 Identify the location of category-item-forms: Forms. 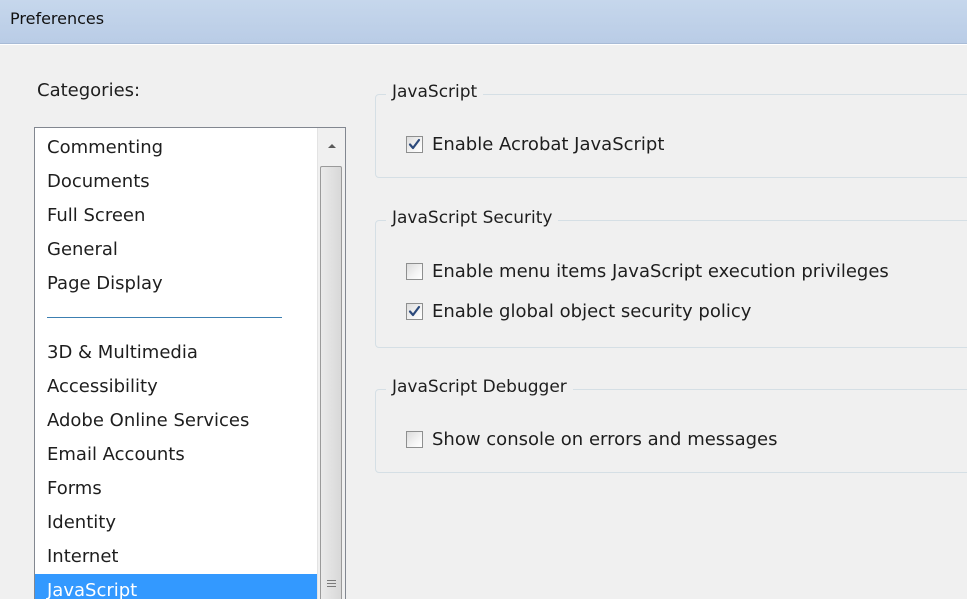
(176, 489).